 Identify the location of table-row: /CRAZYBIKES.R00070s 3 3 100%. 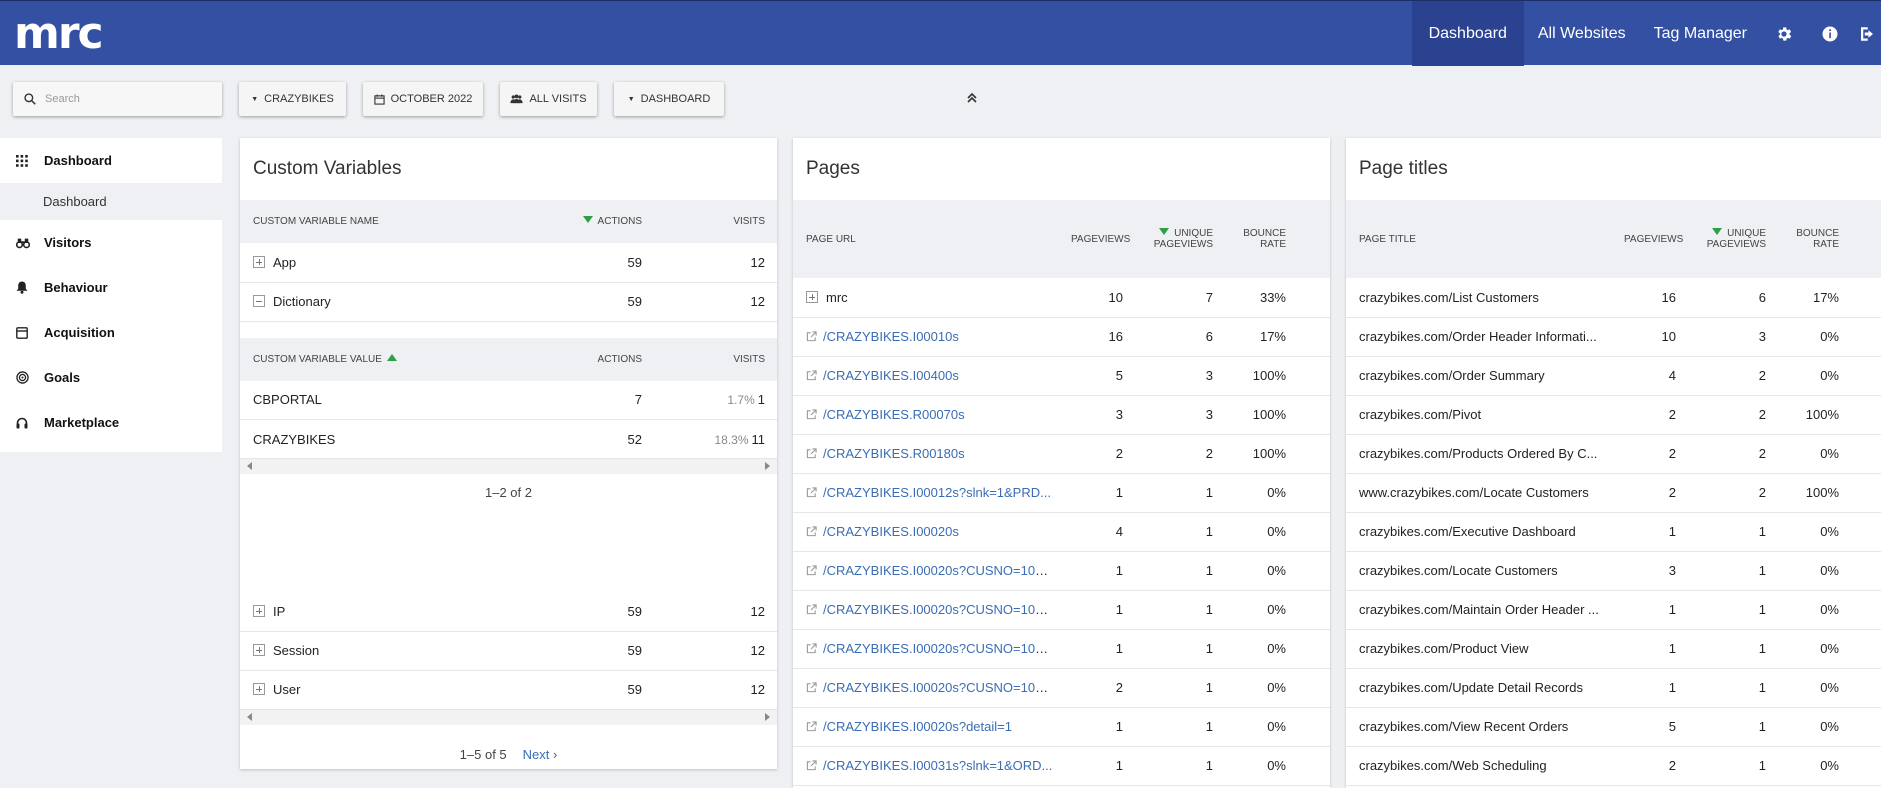
(1061, 415).